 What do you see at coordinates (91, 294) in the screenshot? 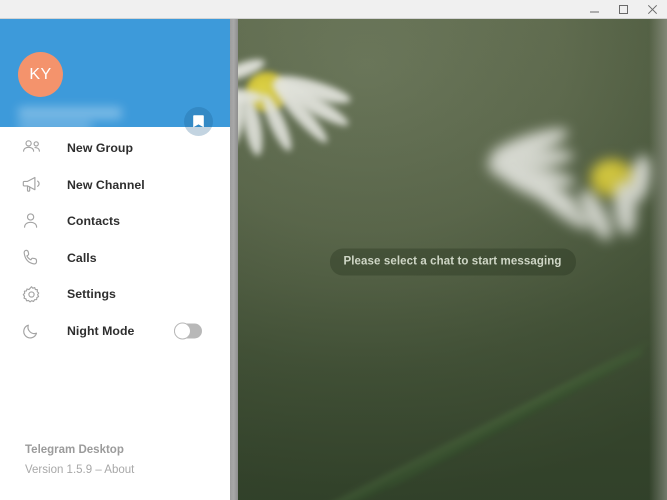
I see `menu-item-label: Settings` at bounding box center [91, 294].